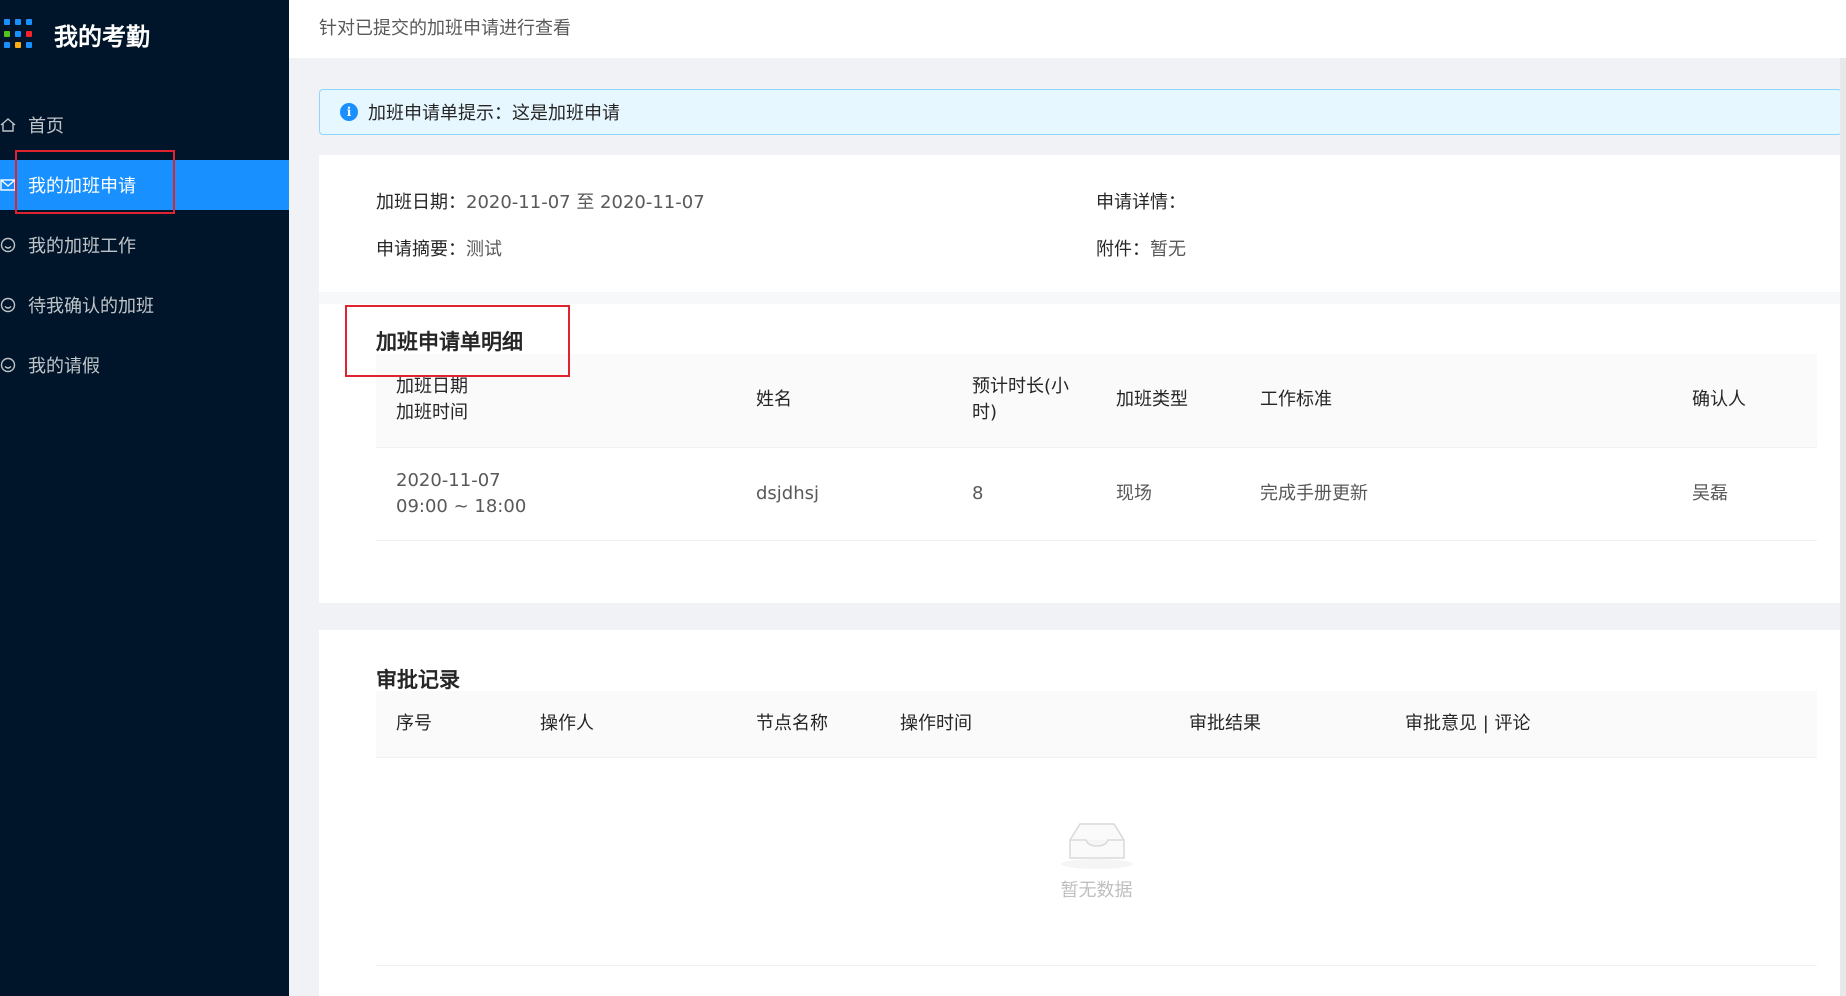 The width and height of the screenshot is (1846, 996). I want to click on app-title: 我的考勤, so click(102, 36).